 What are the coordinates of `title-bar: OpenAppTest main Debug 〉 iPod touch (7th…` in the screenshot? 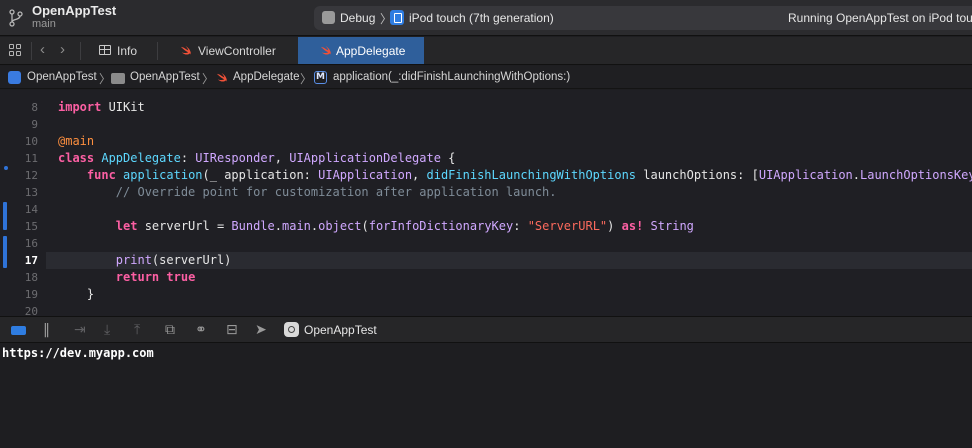 It's located at (486, 18).